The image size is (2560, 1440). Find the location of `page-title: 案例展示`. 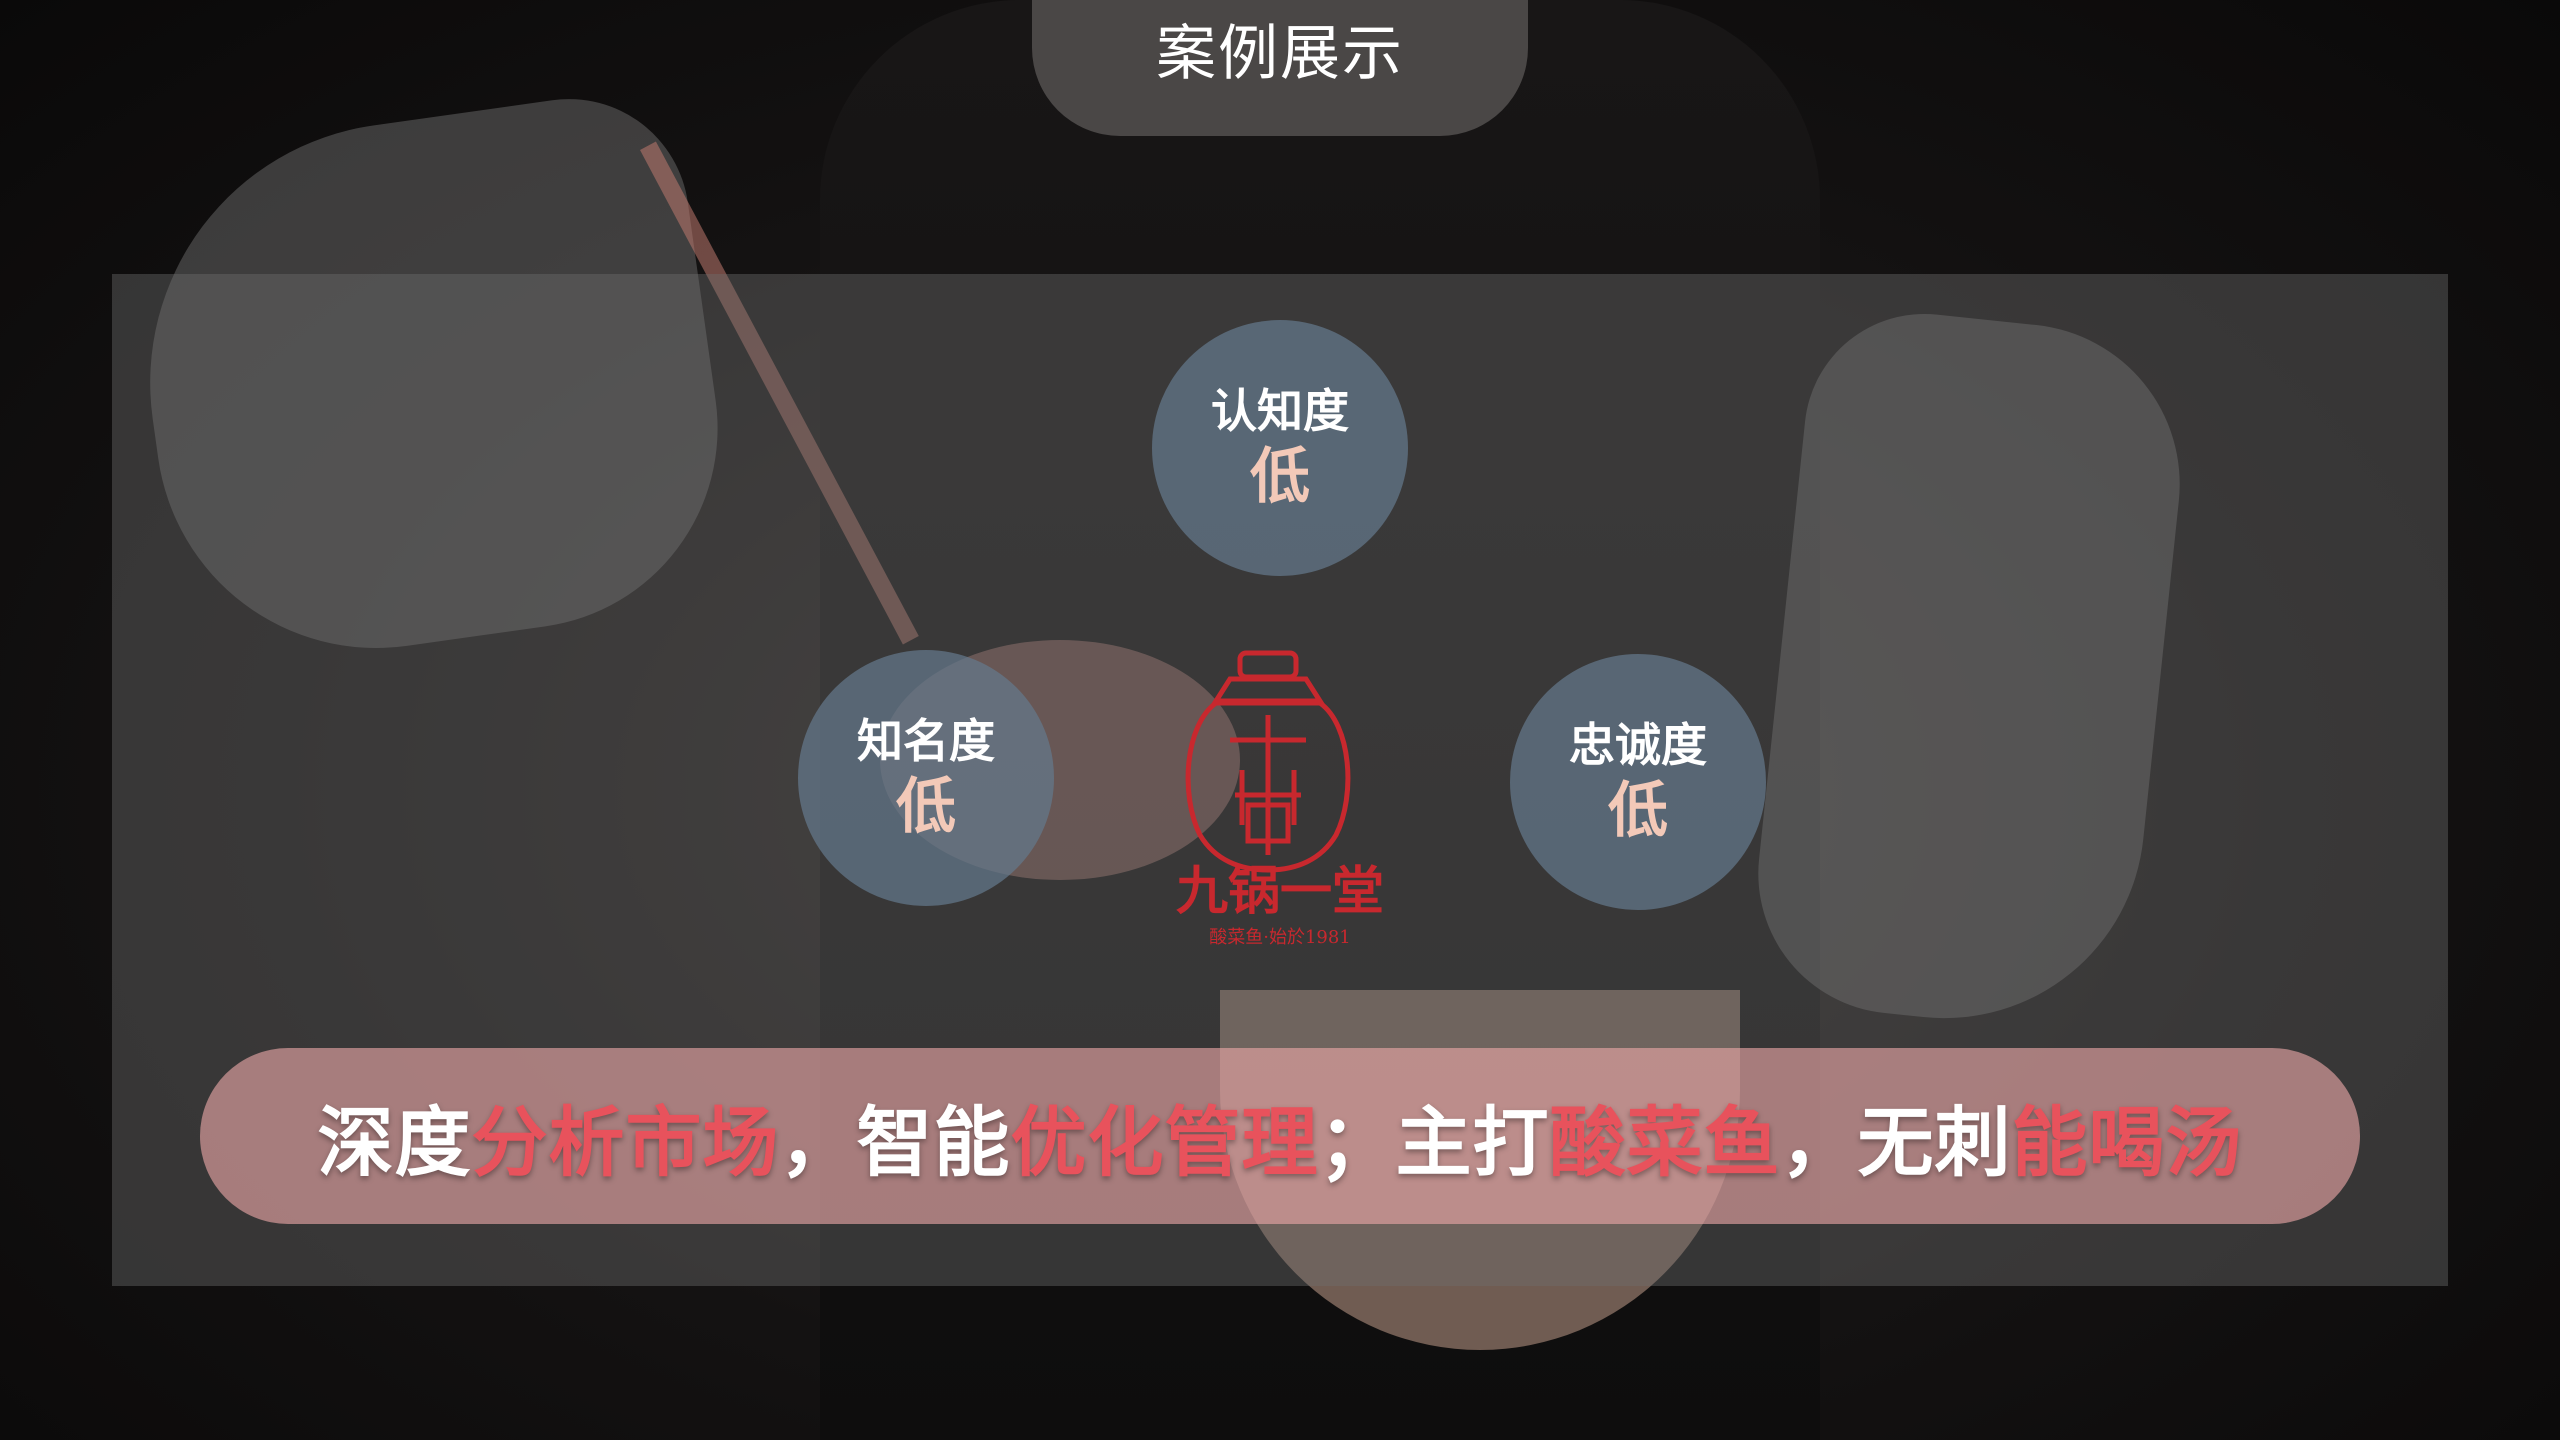

page-title: 案例展示 is located at coordinates (1280, 68).